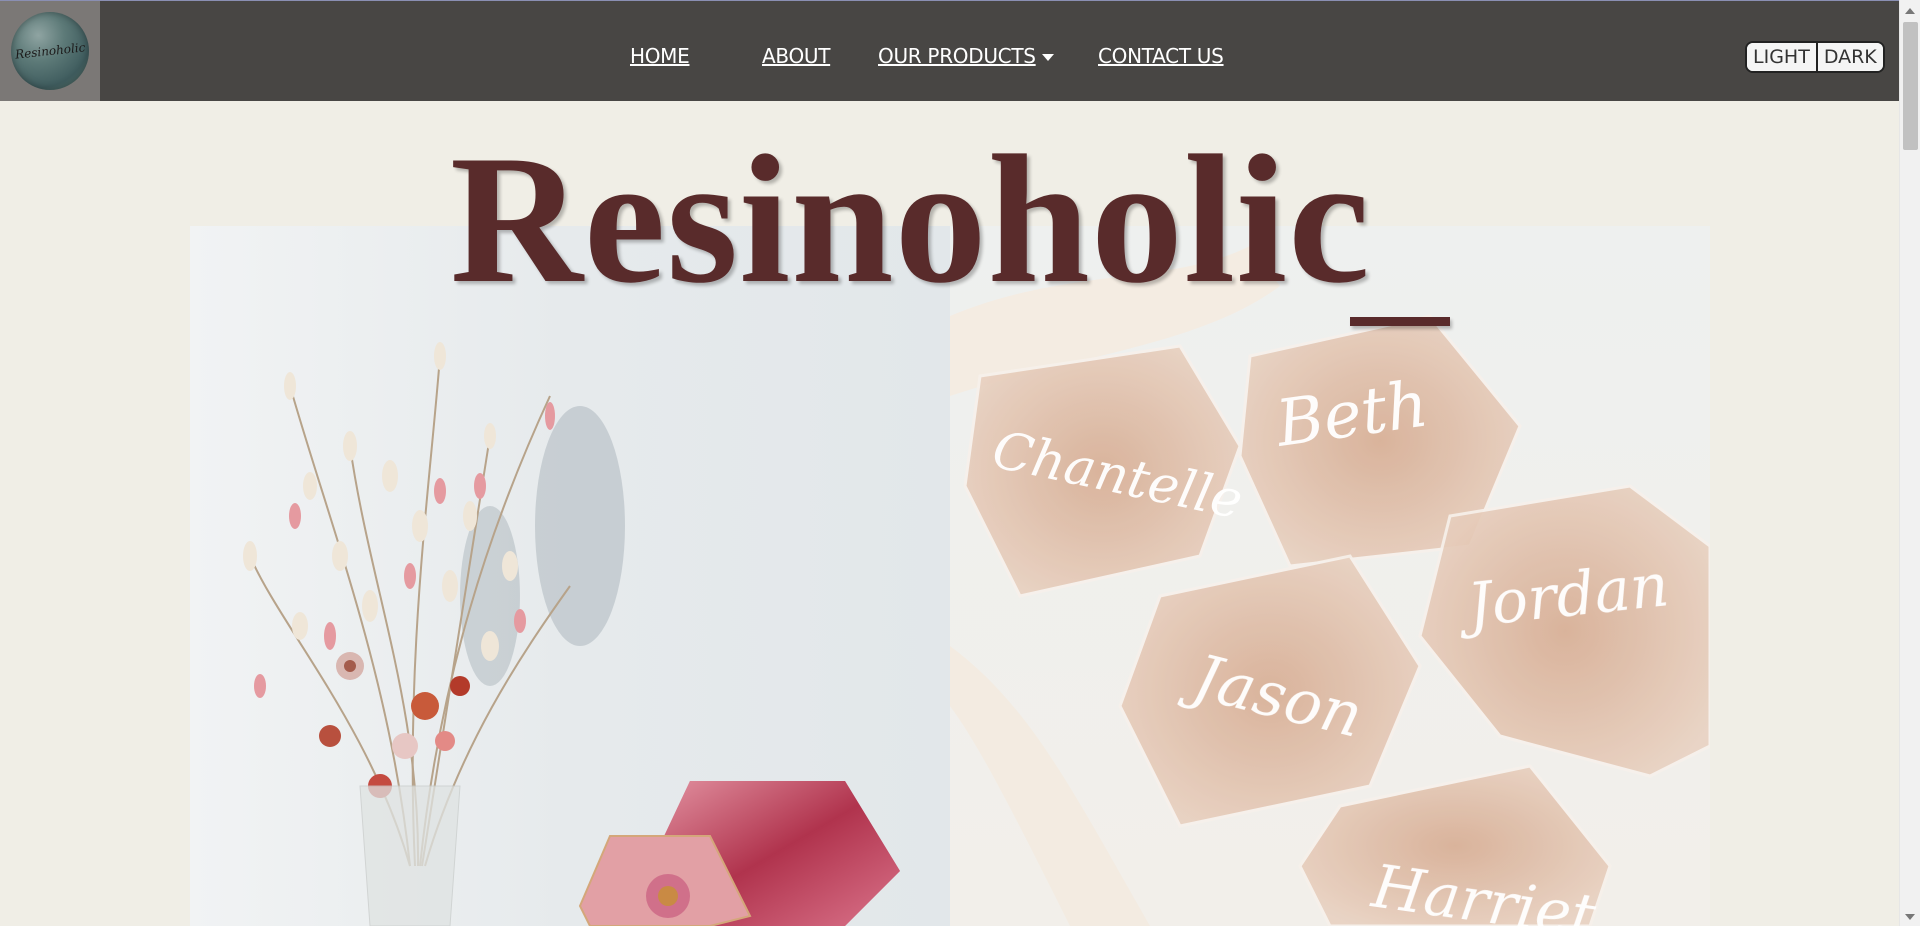  What do you see at coordinates (1910, 86) in the screenshot?
I see `scroll-thumb` at bounding box center [1910, 86].